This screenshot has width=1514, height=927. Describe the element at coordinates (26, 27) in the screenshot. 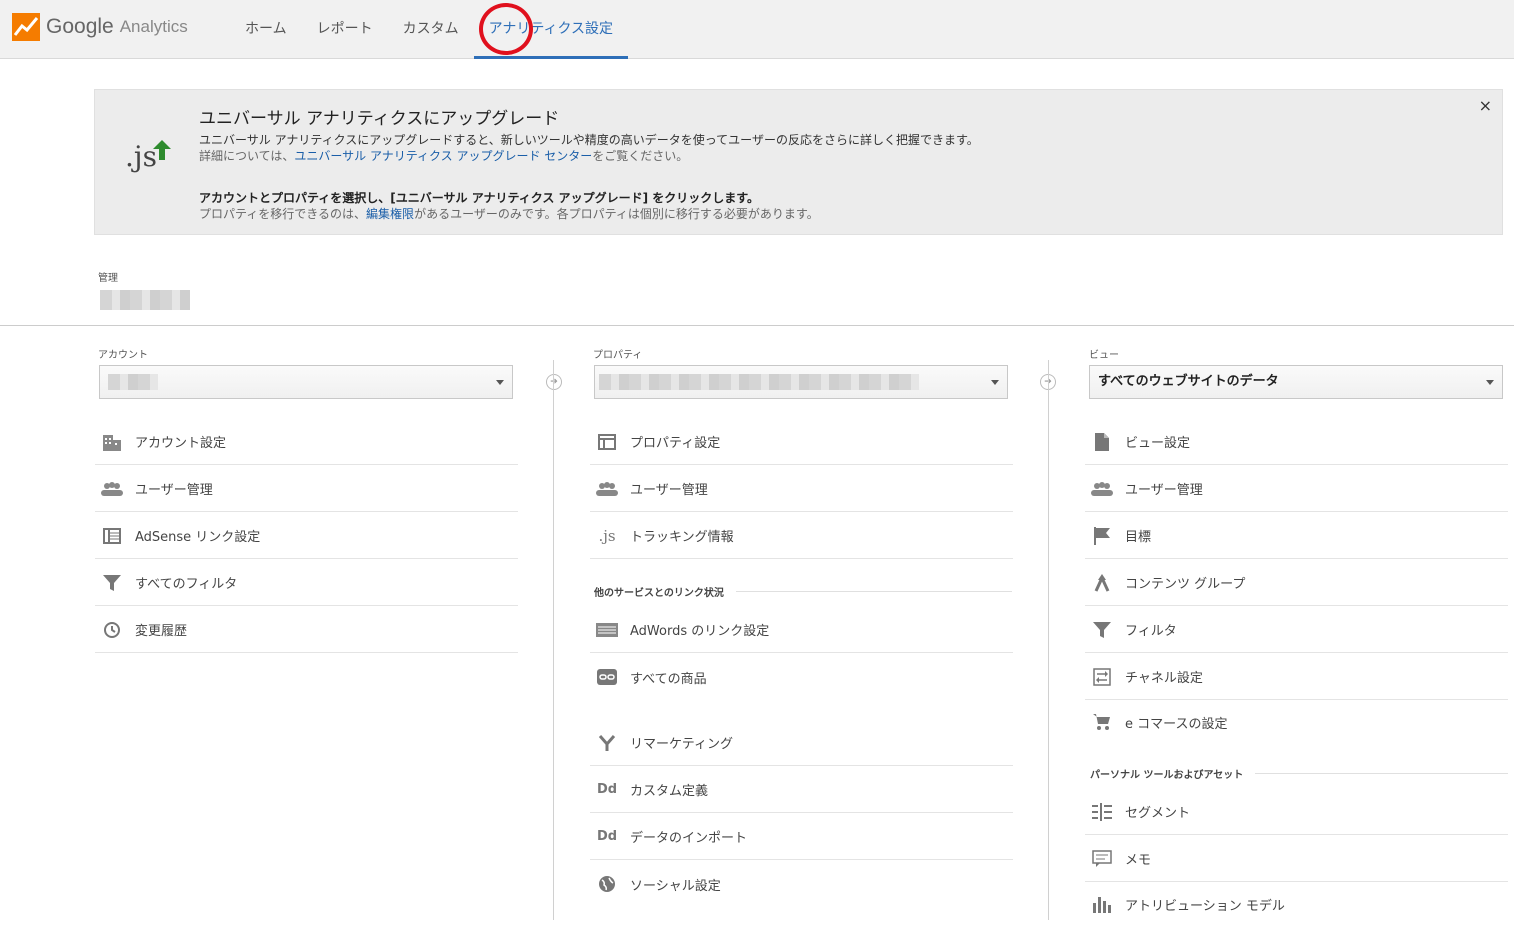

I see `analytics-logo-icon` at that location.